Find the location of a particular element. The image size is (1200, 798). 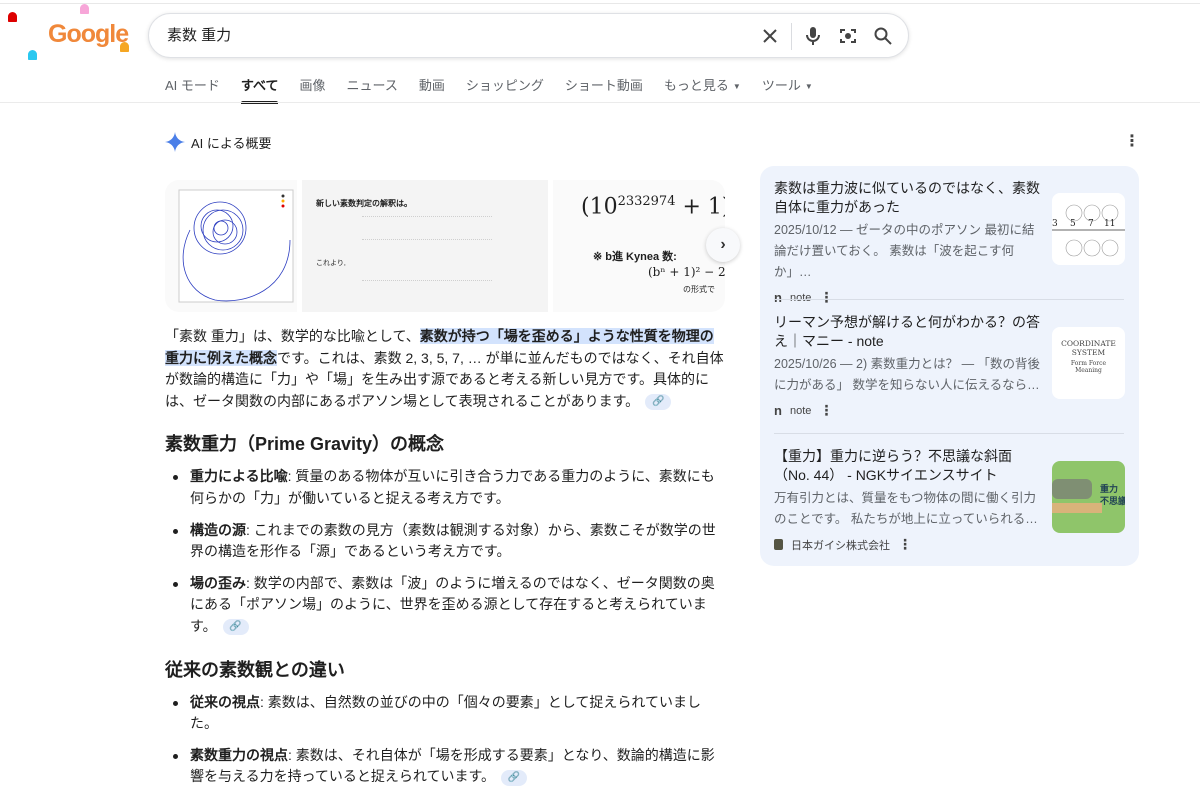

source-title: 【重力】重力に逆らう？不思議な斜面（No. 44） - NGKサイエンスサイト is located at coordinates (910, 466).